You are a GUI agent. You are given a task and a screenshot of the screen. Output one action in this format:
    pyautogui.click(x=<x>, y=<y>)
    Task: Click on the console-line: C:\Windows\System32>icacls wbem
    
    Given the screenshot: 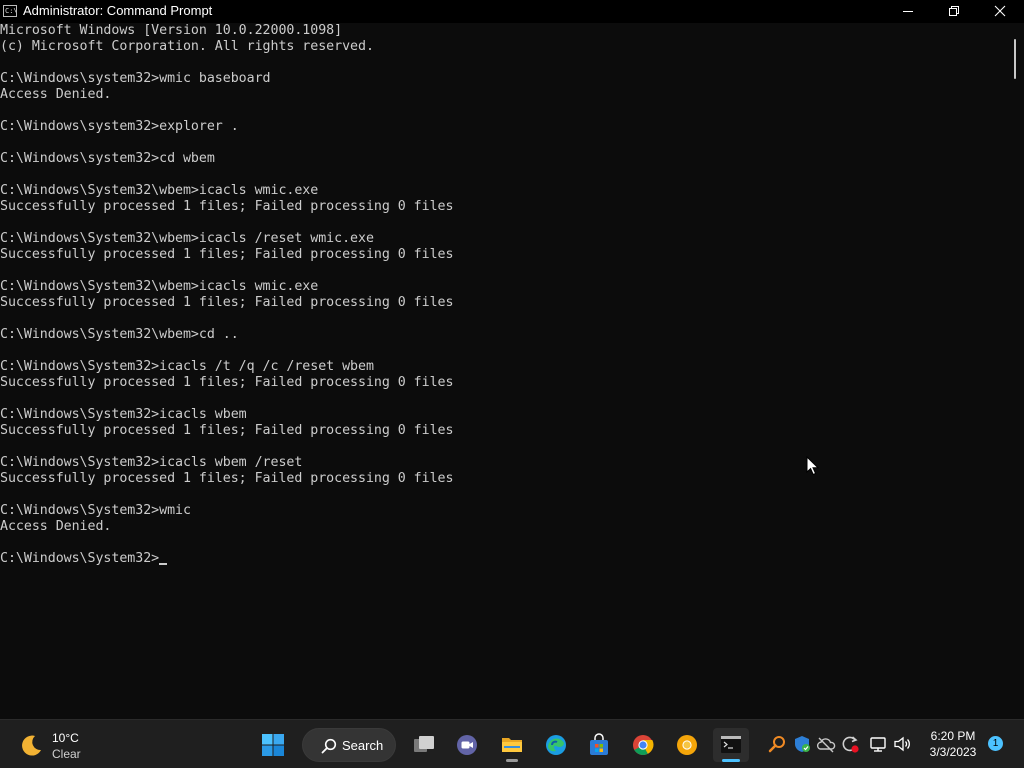 What is the action you would take?
    pyautogui.click(x=123, y=414)
    